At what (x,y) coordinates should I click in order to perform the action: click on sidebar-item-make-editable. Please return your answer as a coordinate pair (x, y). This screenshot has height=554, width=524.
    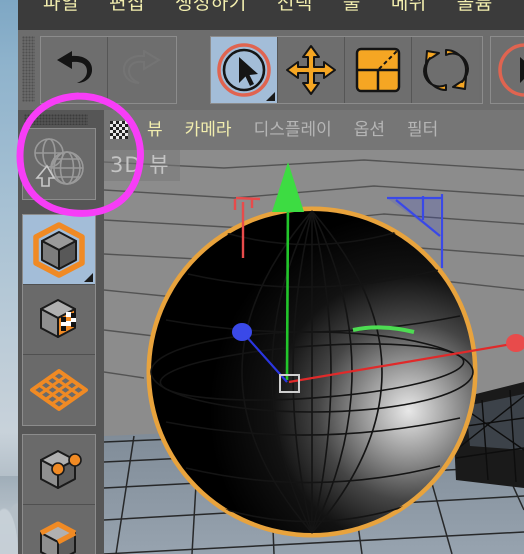
    Looking at the image, I should click on (59, 164).